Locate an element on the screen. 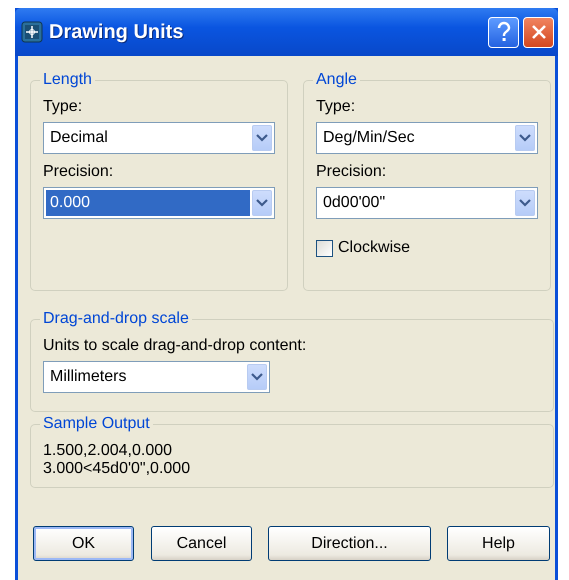 This screenshot has height=580, width=569. group-title: Angle is located at coordinates (336, 80).